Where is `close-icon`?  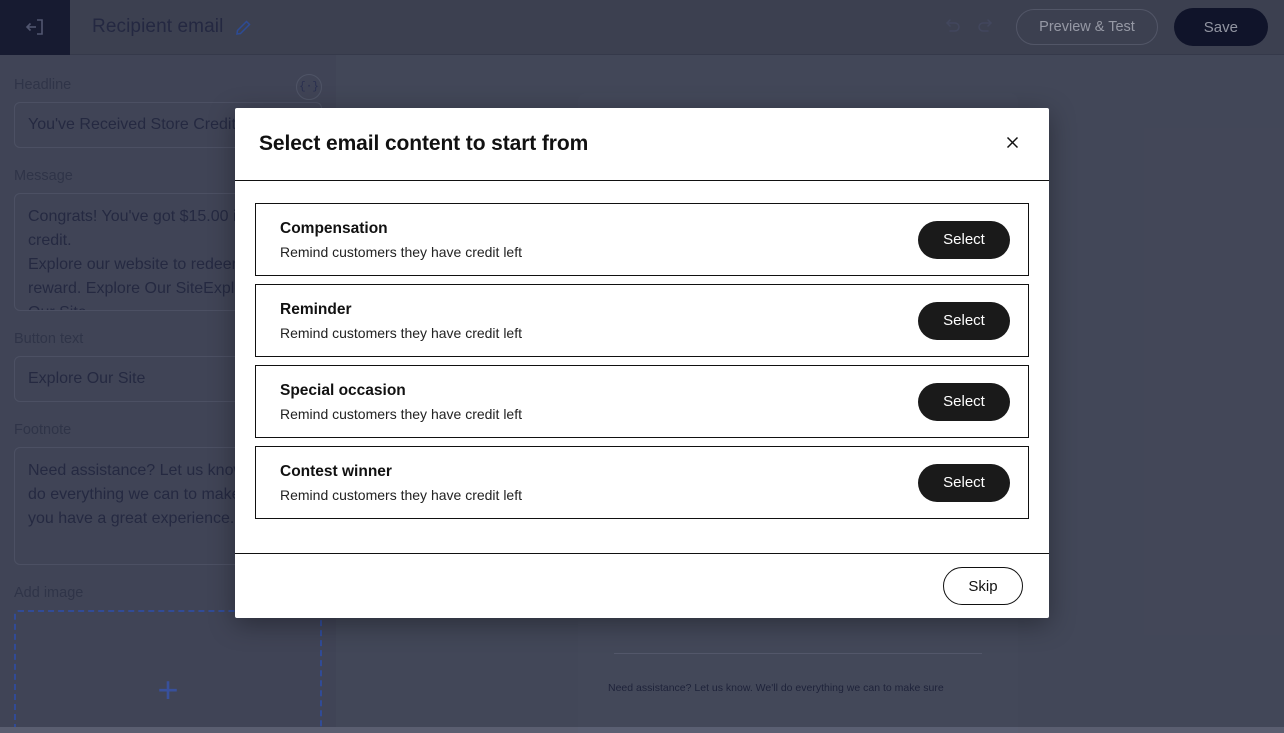
close-icon is located at coordinates (1012, 144).